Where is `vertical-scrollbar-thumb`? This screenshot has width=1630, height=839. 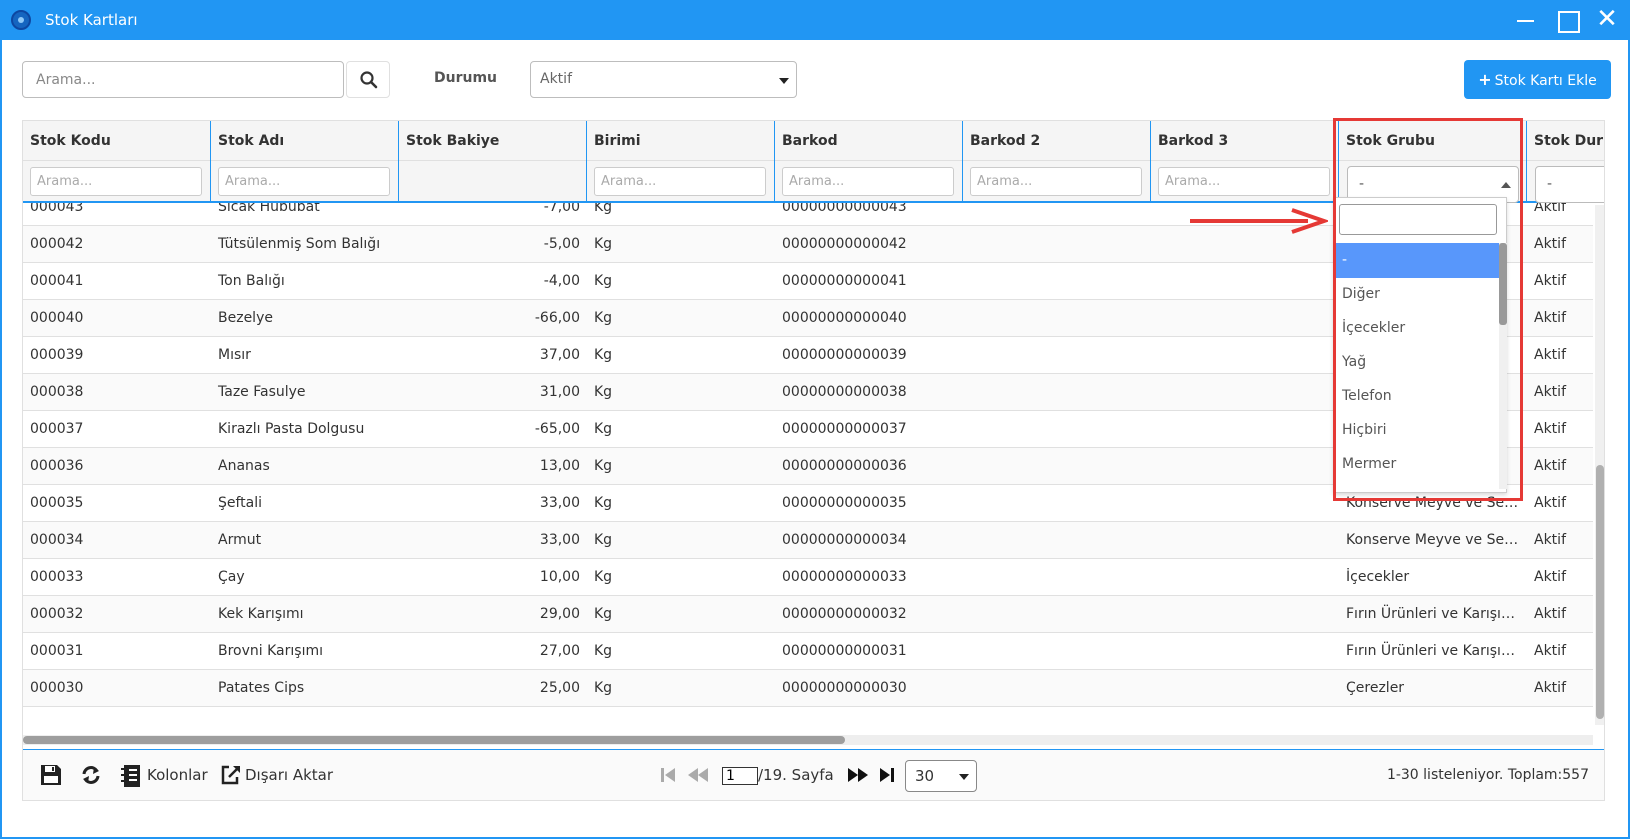
vertical-scrollbar-thumb is located at coordinates (1600, 592).